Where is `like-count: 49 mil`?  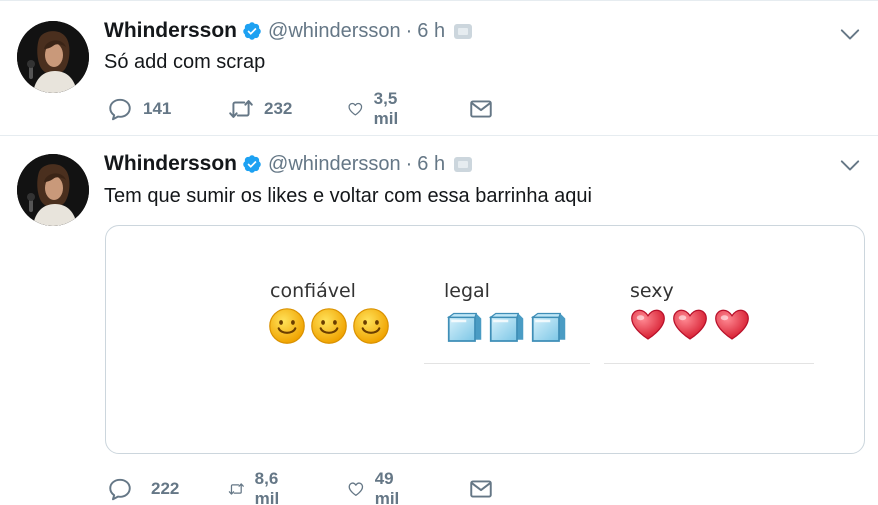
like-count: 49 mil is located at coordinates (387, 487).